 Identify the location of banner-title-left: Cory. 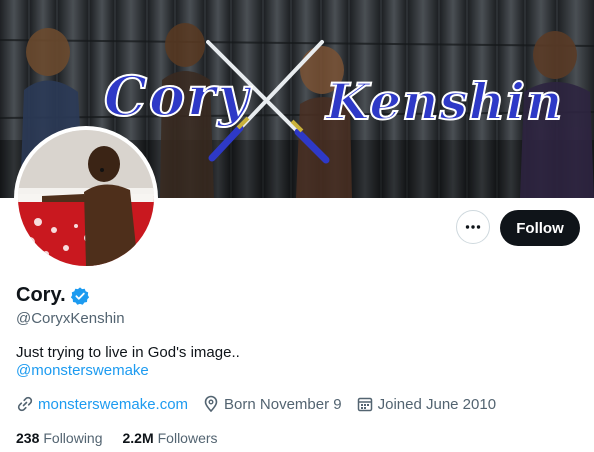
(177, 96).